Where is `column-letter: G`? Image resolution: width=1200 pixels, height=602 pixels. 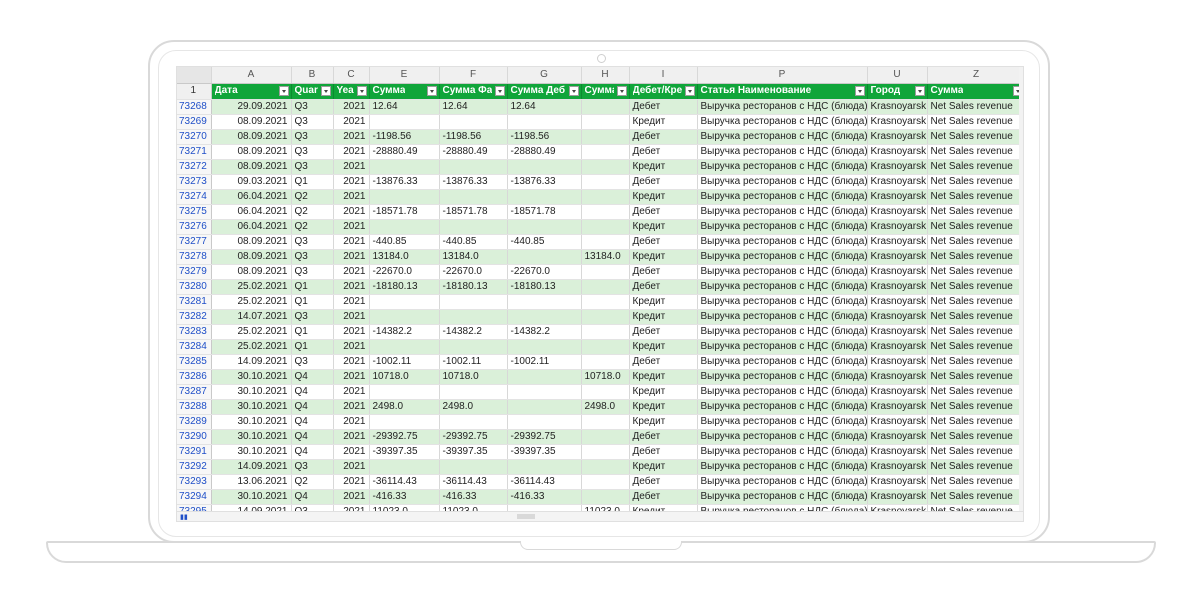 column-letter: G is located at coordinates (544, 75).